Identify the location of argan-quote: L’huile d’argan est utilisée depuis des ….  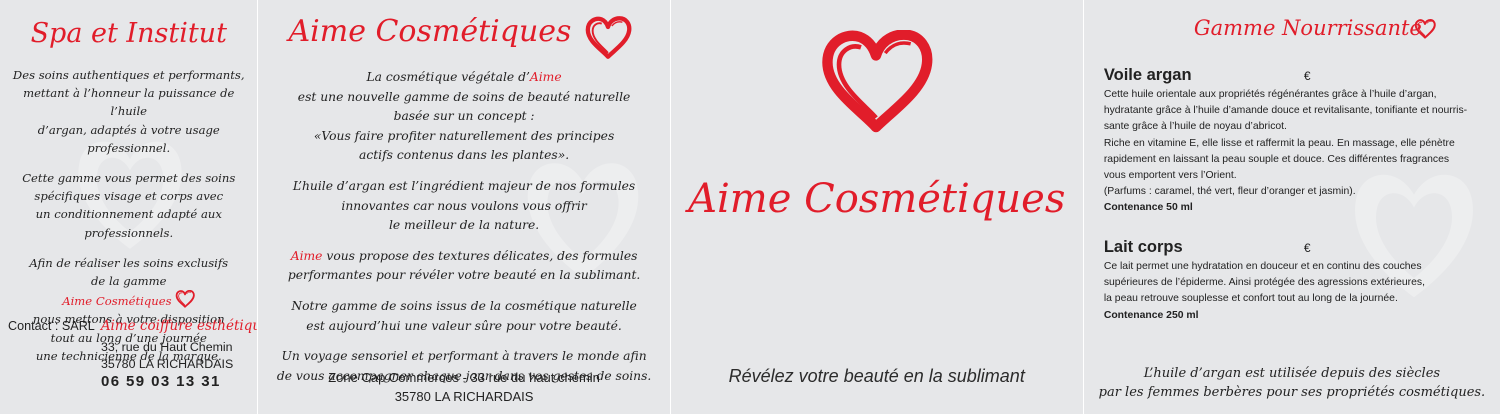
(1292, 383).